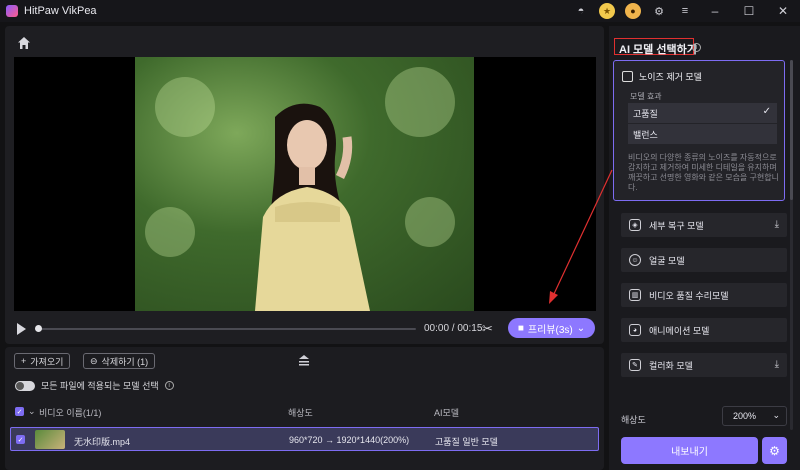 This screenshot has width=800, height=470. What do you see at coordinates (20, 439) in the screenshot?
I see `row-checkbox: ✓` at bounding box center [20, 439].